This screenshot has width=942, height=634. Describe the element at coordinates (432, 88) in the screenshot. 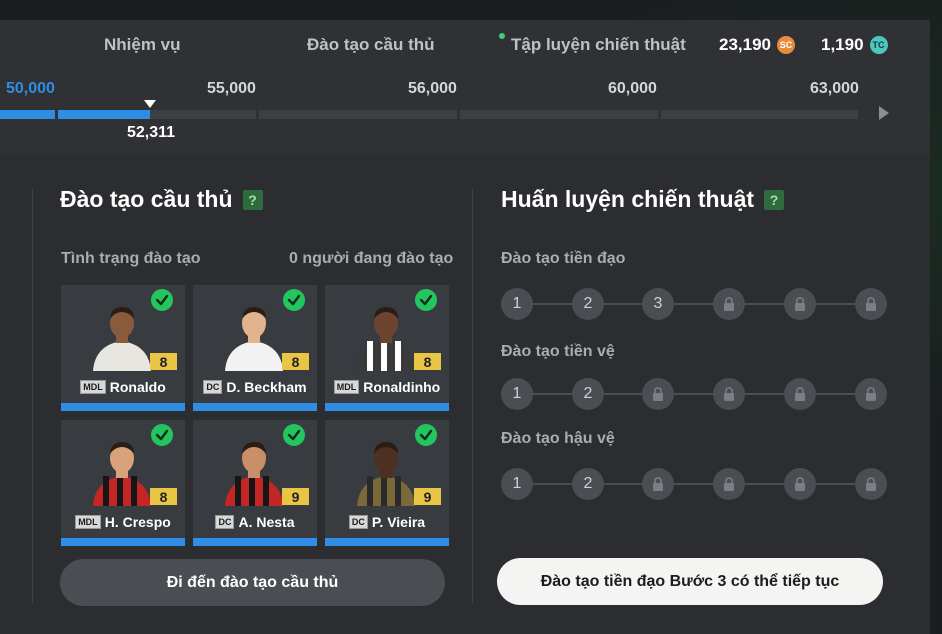

I see `milestone-label: 56,000` at that location.